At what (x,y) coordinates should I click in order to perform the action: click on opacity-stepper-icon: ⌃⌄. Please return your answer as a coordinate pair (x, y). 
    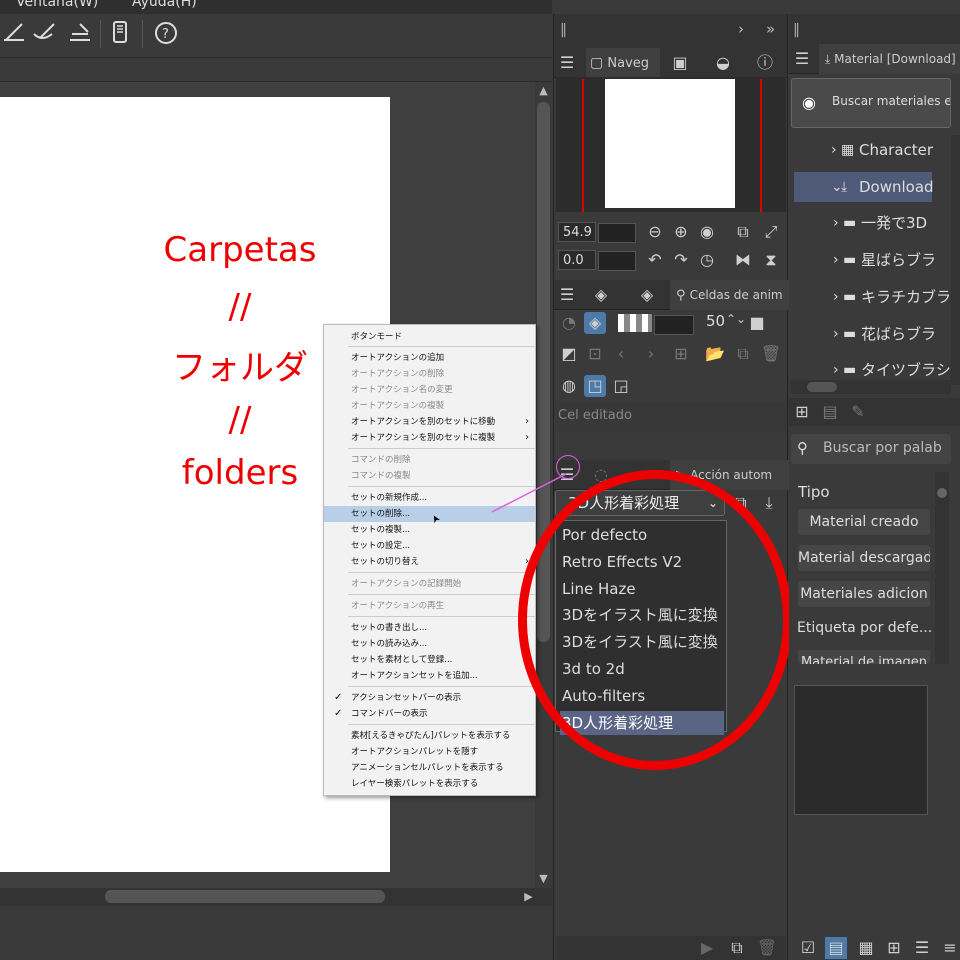
    Looking at the image, I should click on (736, 319).